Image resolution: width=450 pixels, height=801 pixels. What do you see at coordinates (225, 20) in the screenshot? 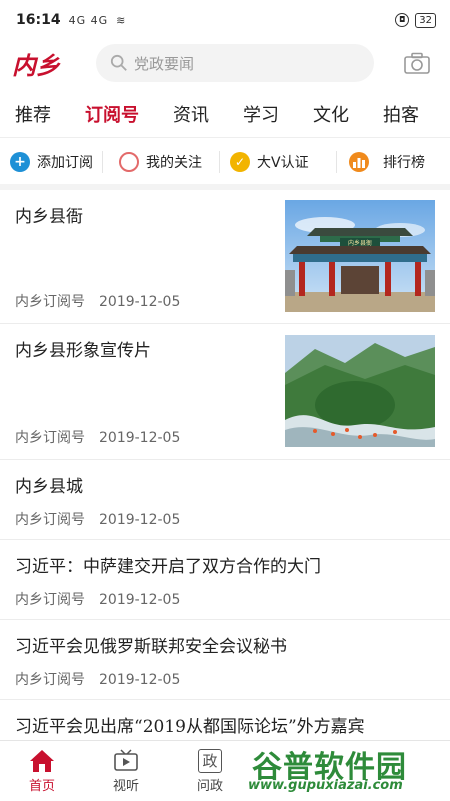
I see `status-bar: 16:14 4G 4G ≋ ◘ 32` at bounding box center [225, 20].